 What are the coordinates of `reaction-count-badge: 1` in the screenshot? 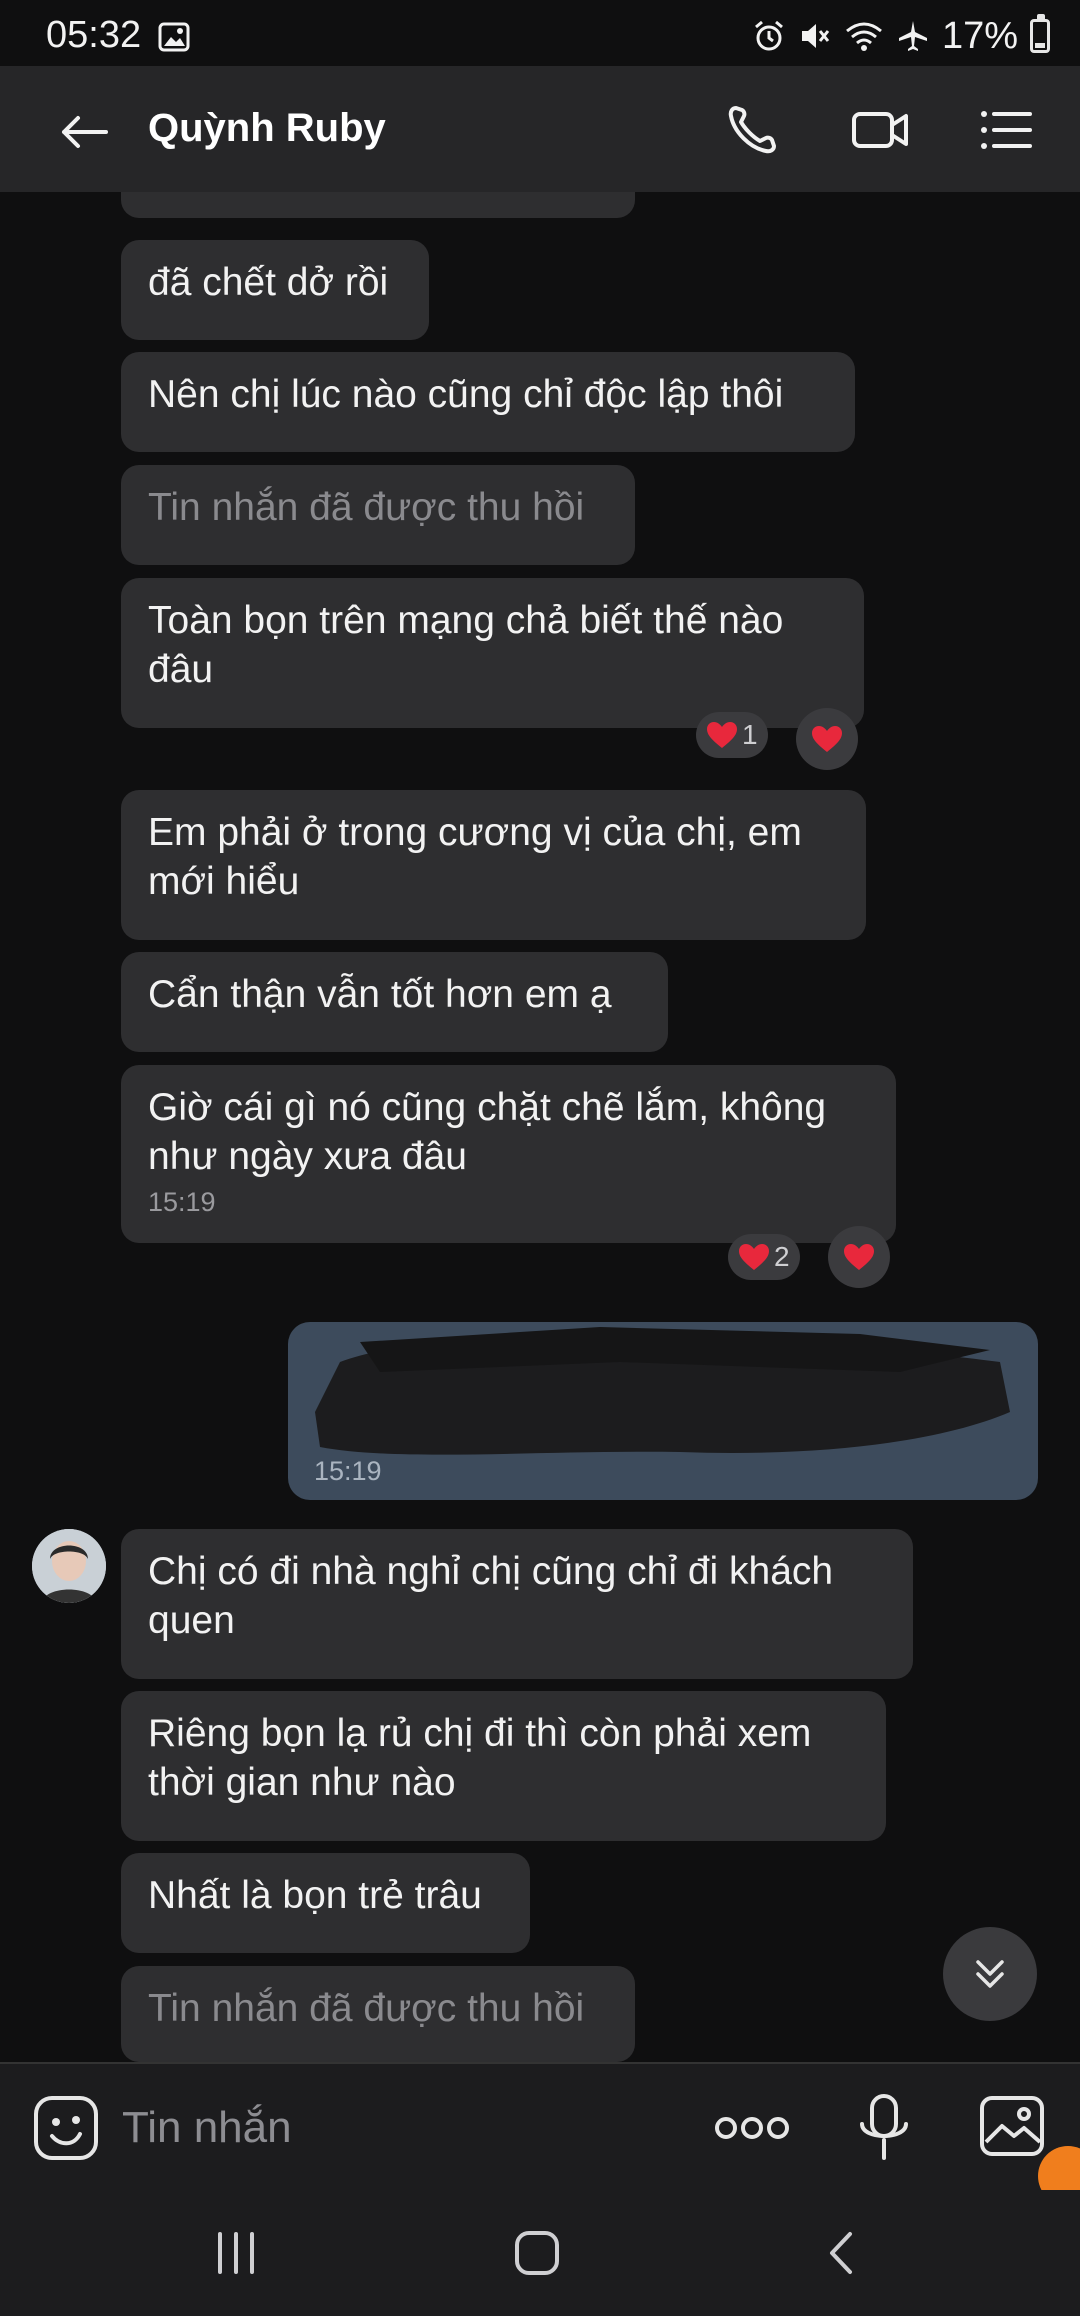 It's located at (732, 735).